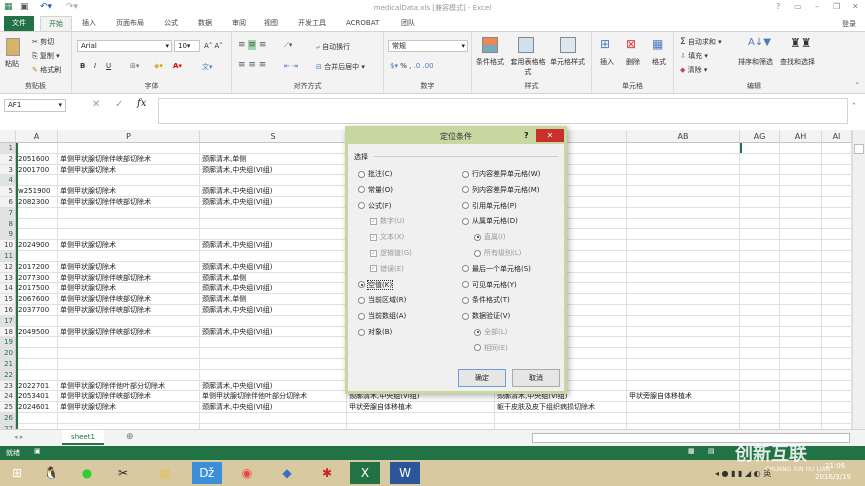 This screenshot has width=865, height=486. I want to click on row-header: 14, so click(8, 288).